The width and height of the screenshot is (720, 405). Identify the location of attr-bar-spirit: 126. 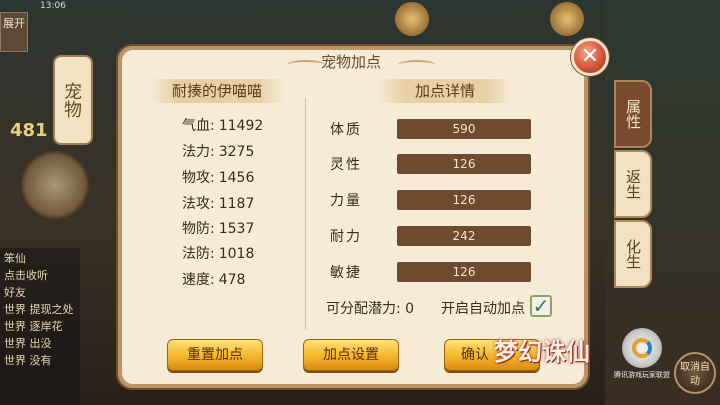
(464, 164).